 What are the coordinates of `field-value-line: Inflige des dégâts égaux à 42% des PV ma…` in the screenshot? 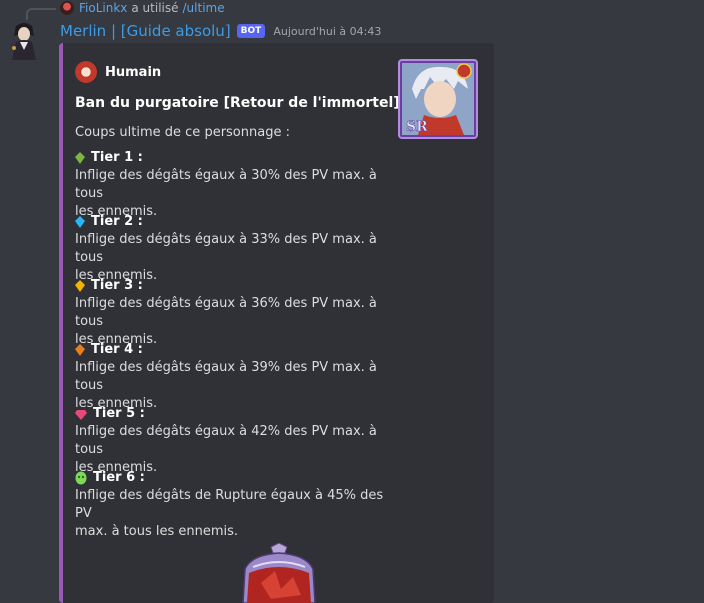 It's located at (226, 440).